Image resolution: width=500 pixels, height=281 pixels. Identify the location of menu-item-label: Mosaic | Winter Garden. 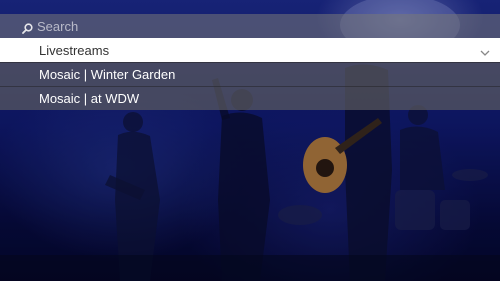
(107, 74).